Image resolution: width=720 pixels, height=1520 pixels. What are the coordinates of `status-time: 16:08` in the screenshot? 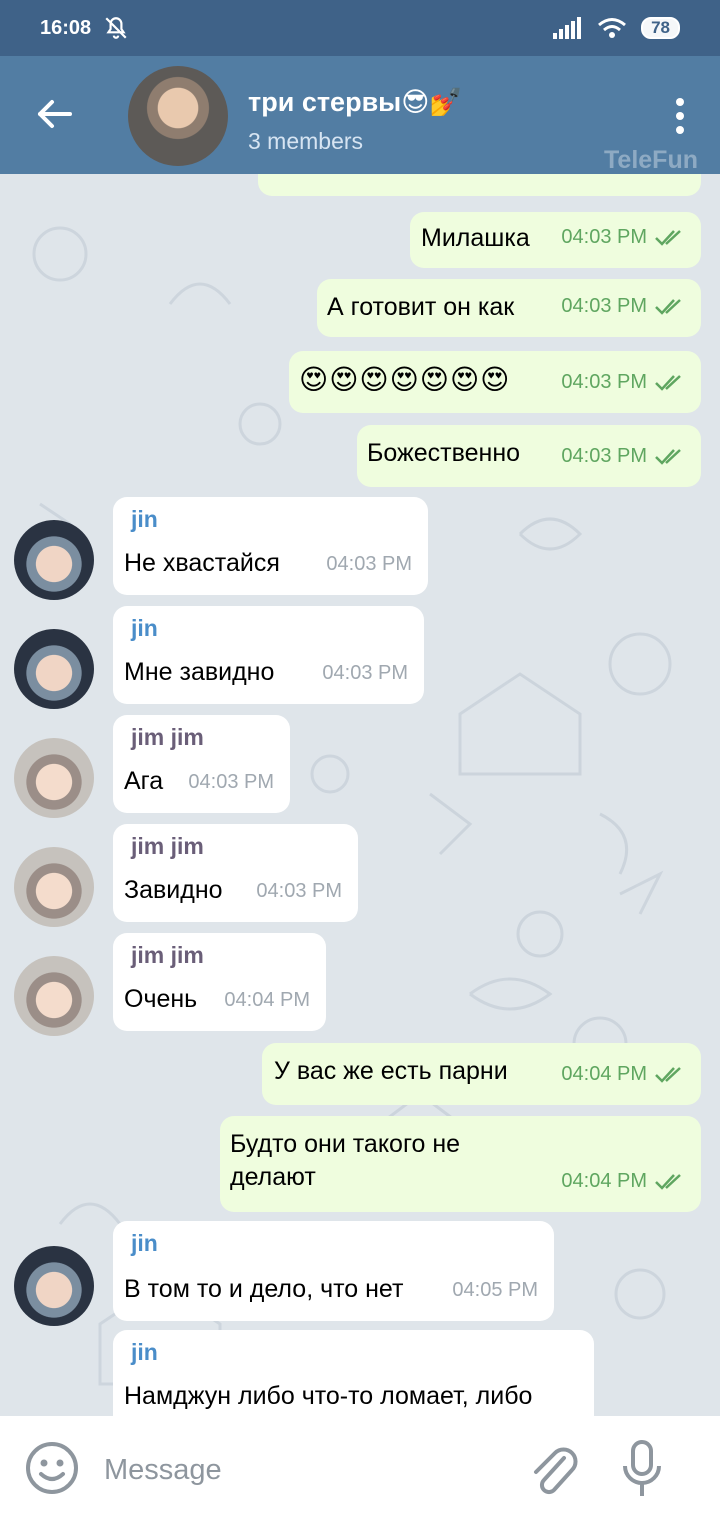 It's located at (66, 27).